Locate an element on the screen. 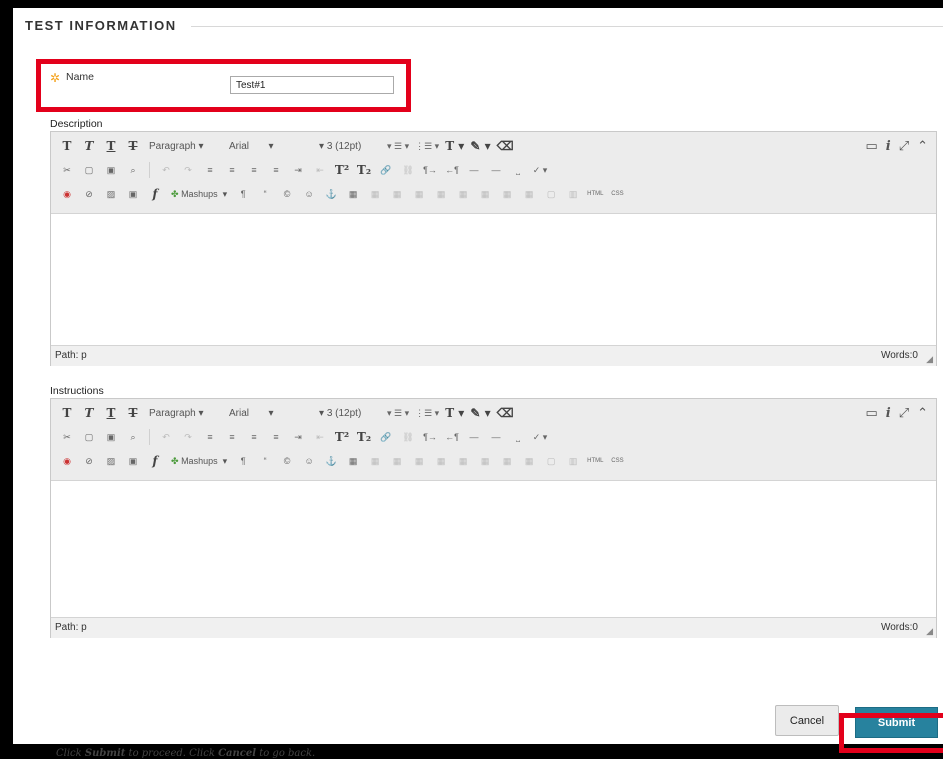  collapse-icon: ⌃ is located at coordinates (922, 413).